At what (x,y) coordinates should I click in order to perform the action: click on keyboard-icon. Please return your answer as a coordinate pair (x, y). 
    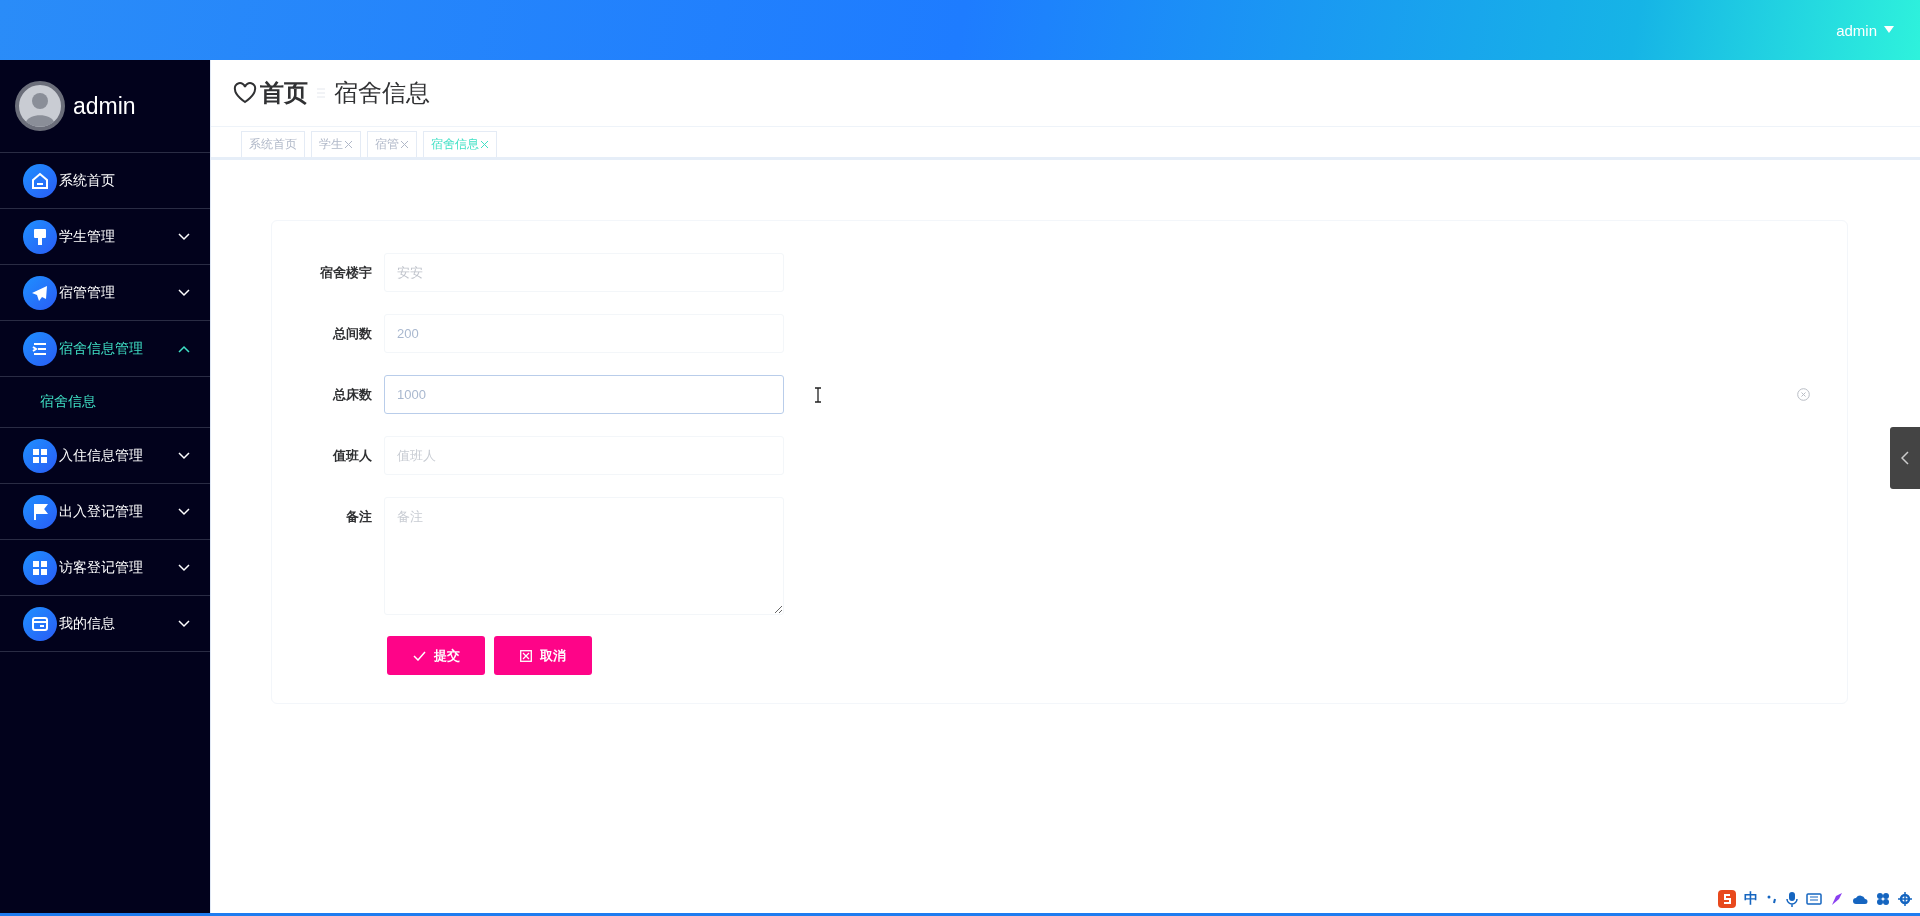
    Looking at the image, I should click on (1814, 899).